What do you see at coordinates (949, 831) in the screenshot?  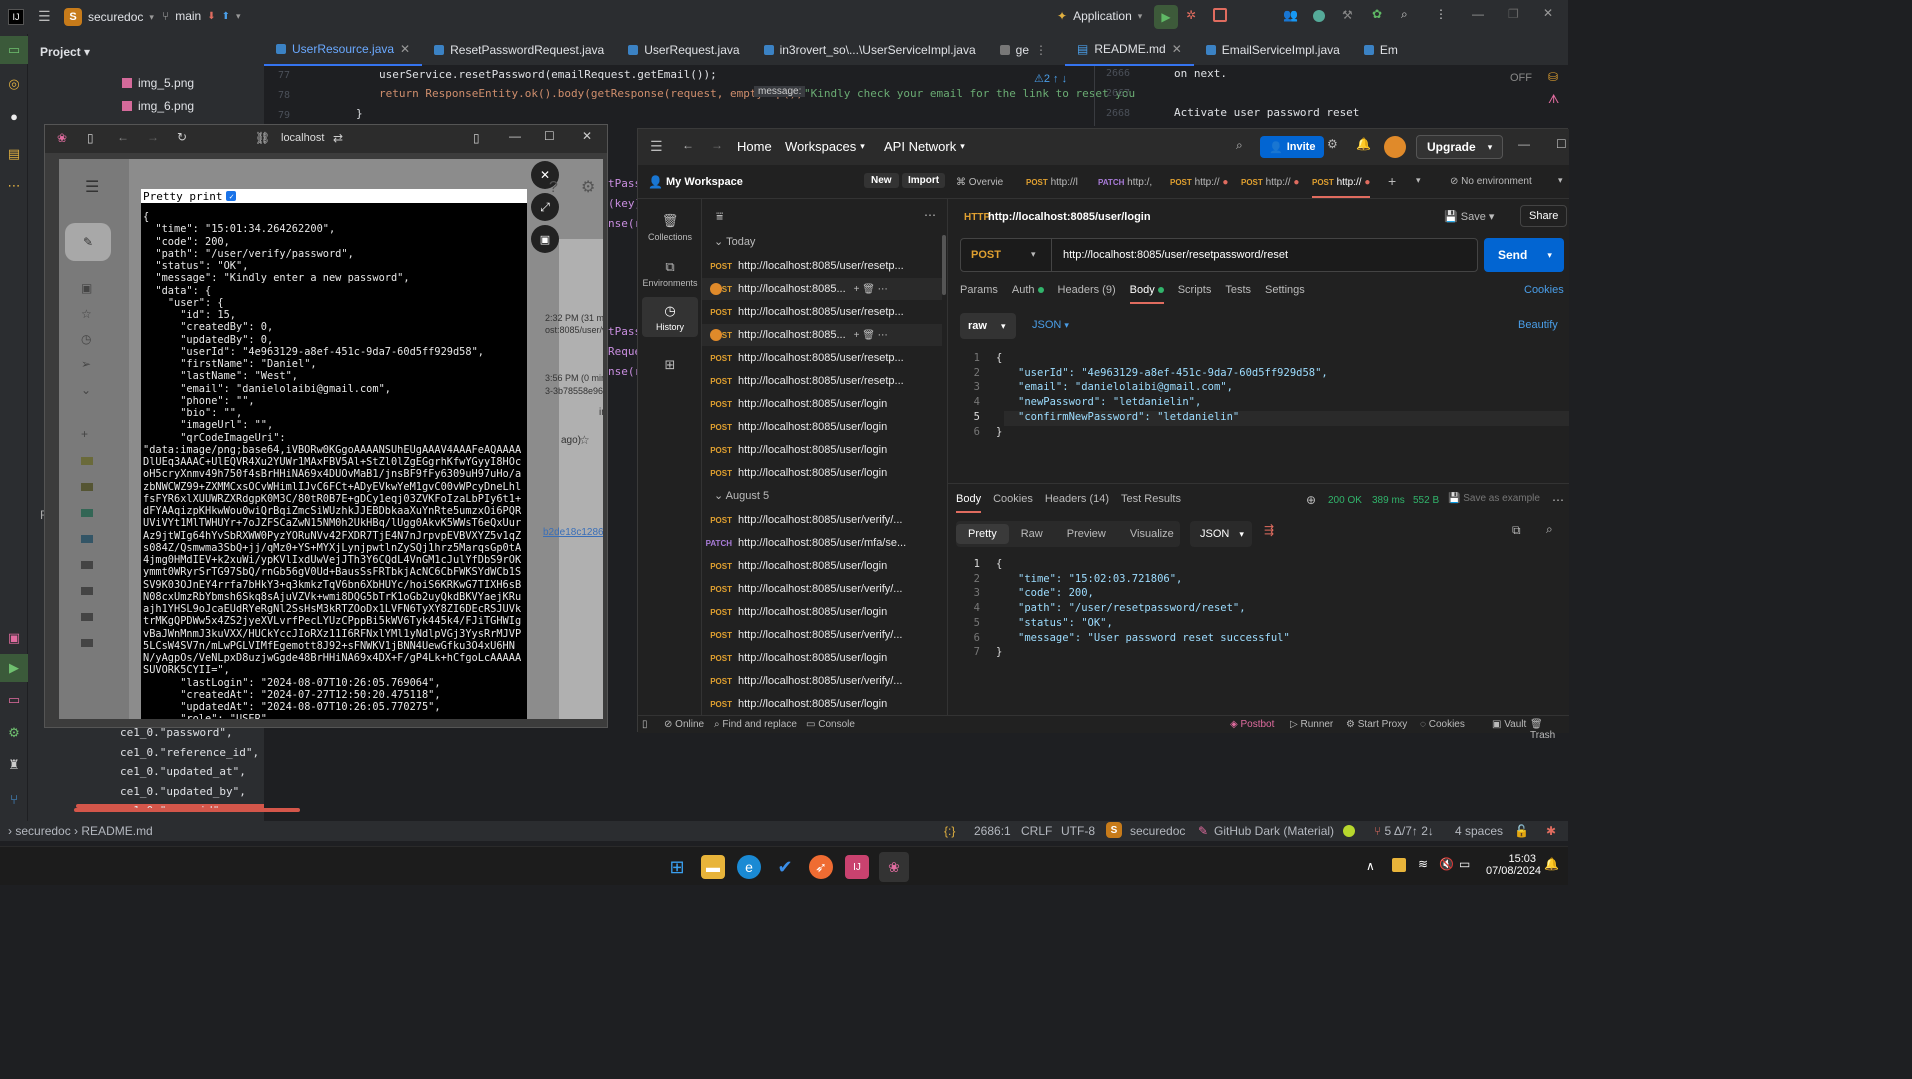 I see `warnings-icon: {:}` at bounding box center [949, 831].